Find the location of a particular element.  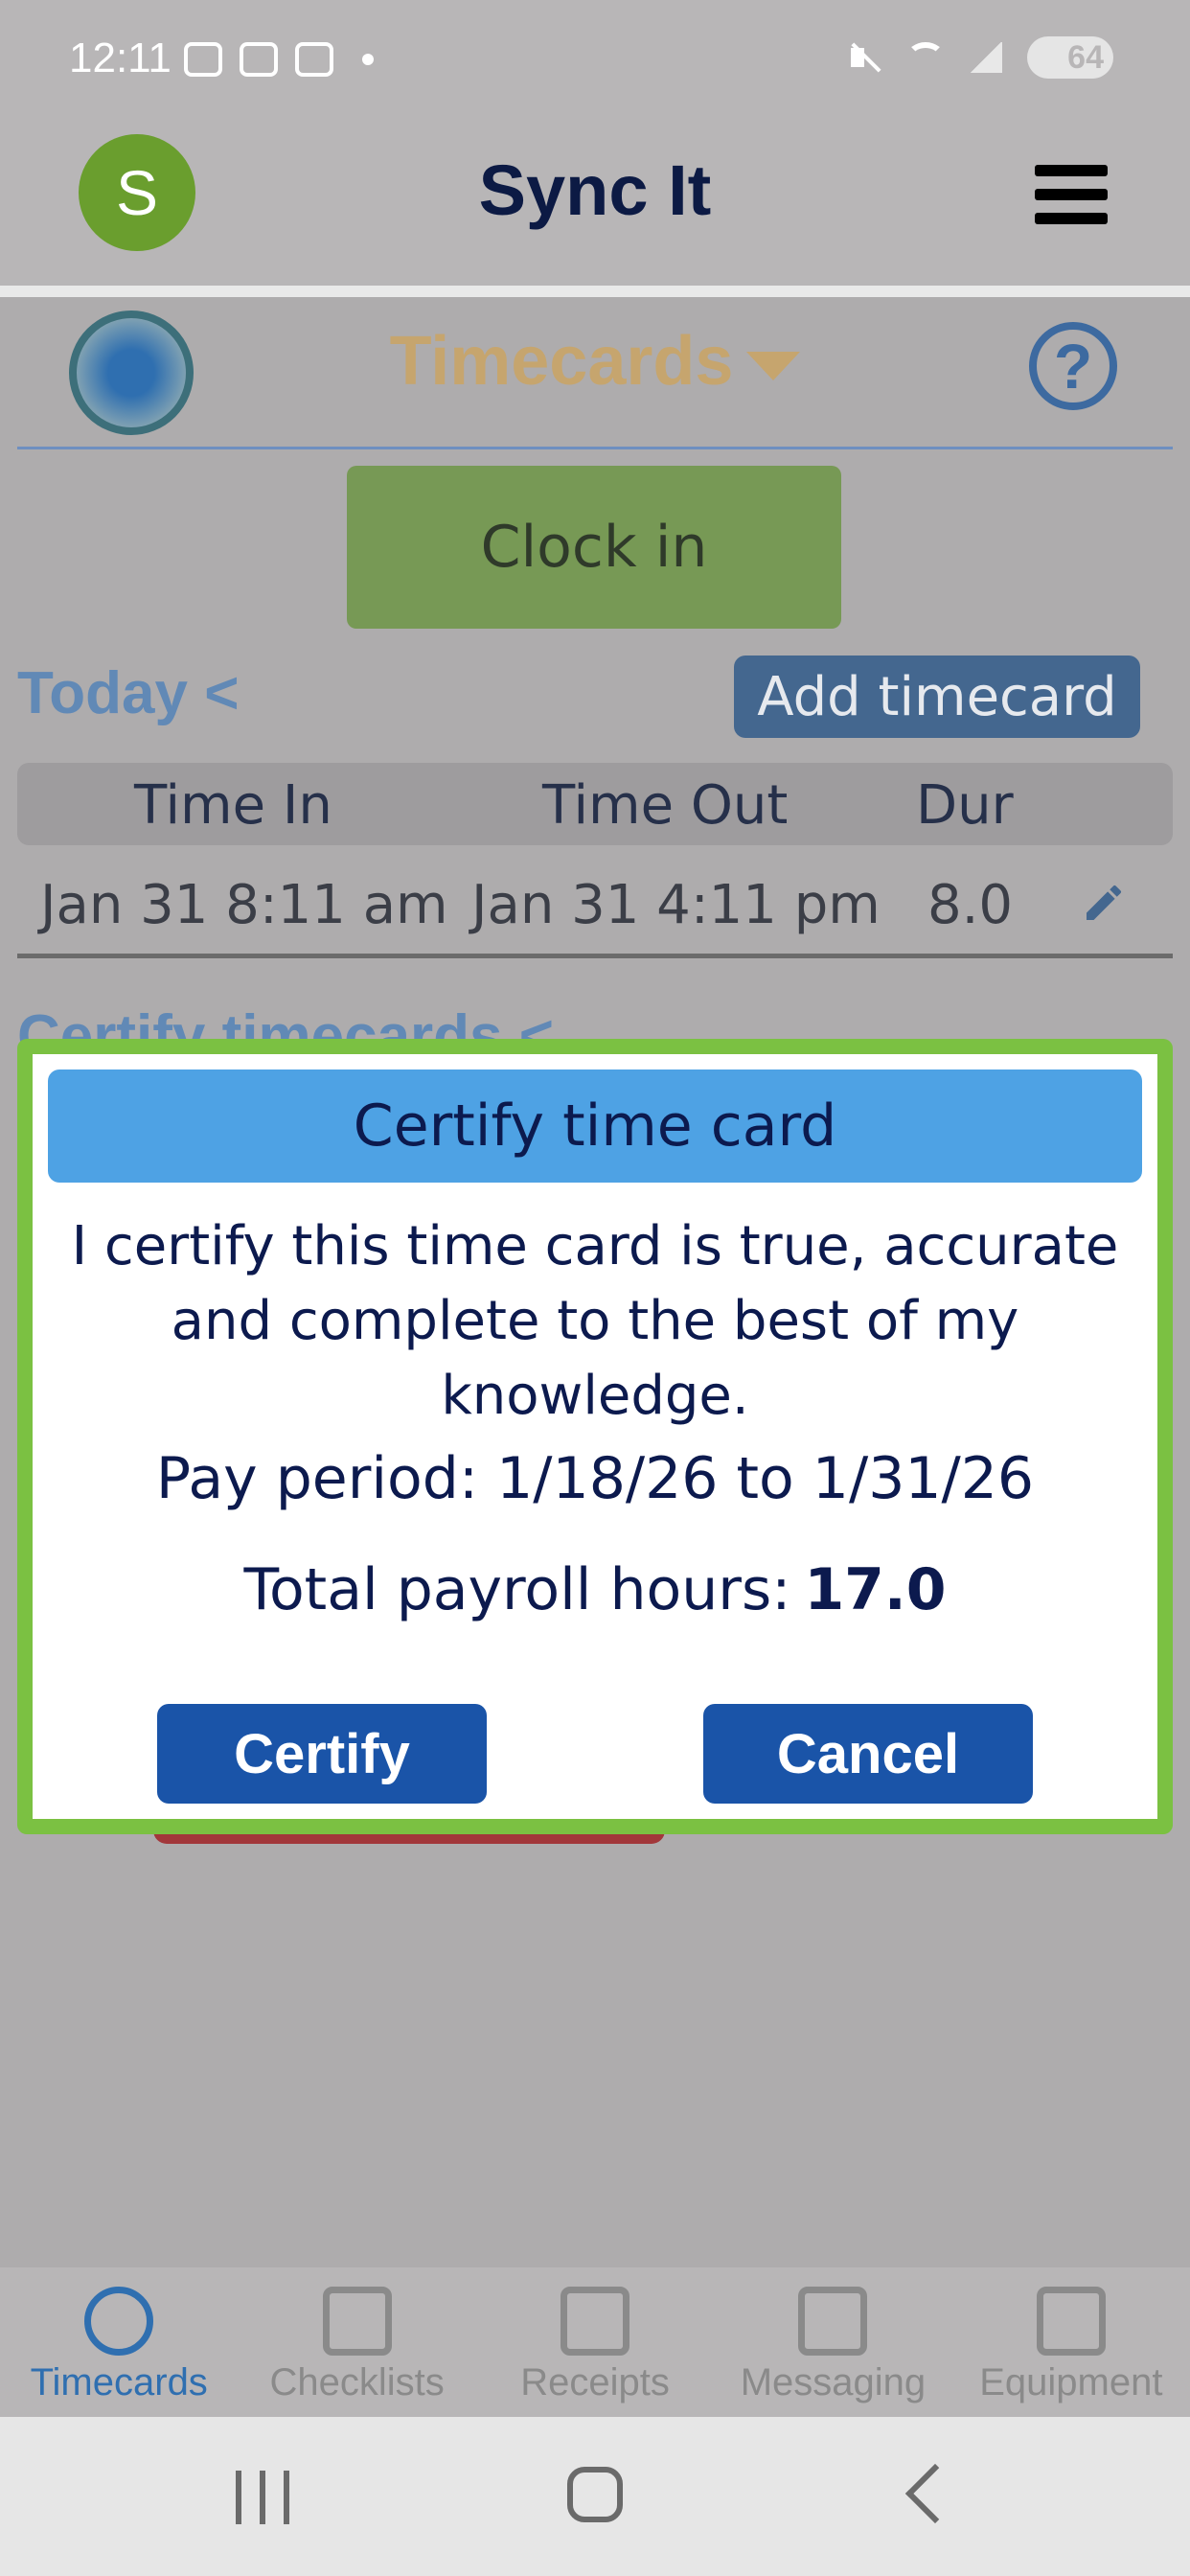

section-header: Timecards ? is located at coordinates (595, 372).